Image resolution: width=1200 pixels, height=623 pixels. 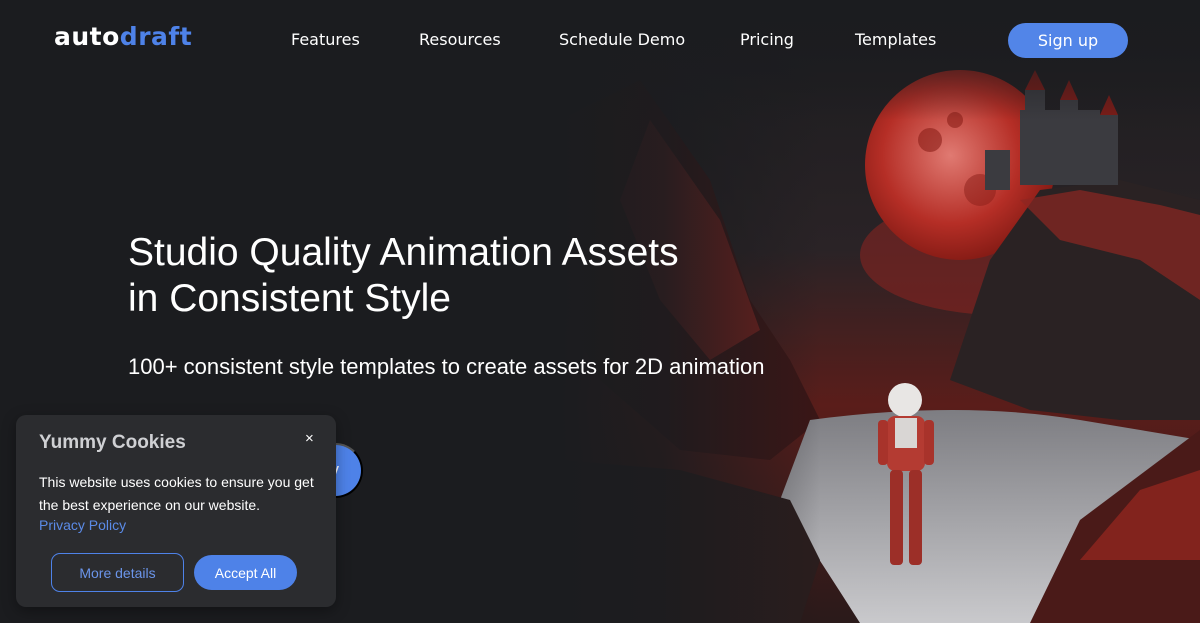 What do you see at coordinates (112, 442) in the screenshot?
I see `cookie-banner-title: Yummy Cookies` at bounding box center [112, 442].